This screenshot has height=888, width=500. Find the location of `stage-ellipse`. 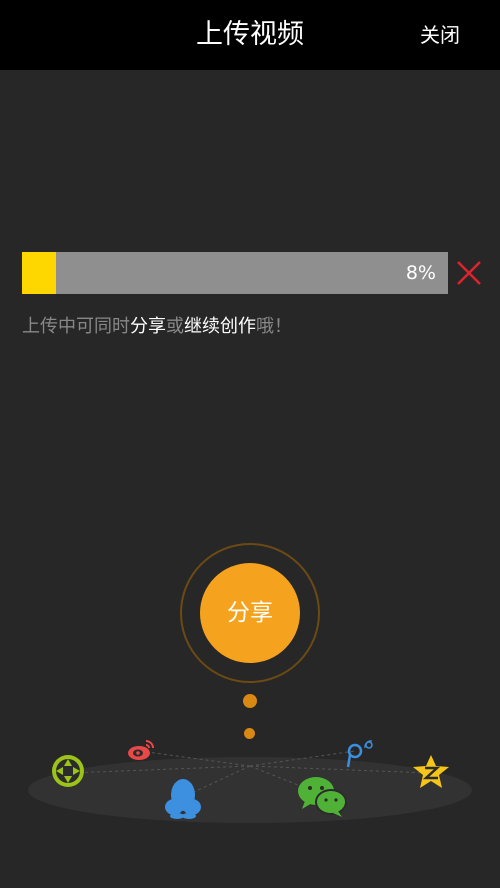

stage-ellipse is located at coordinates (250, 786).